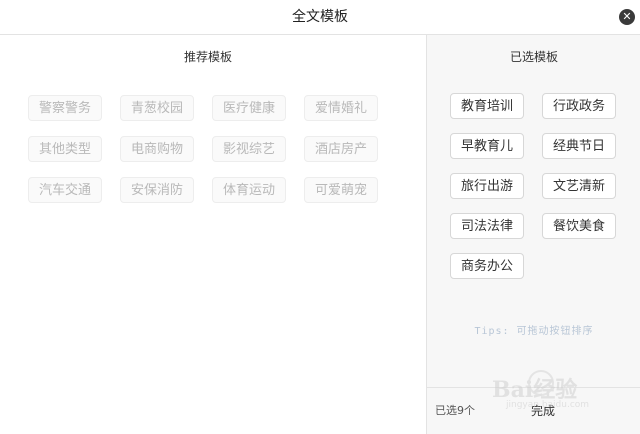 This screenshot has height=434, width=640. What do you see at coordinates (487, 226) in the screenshot?
I see `selected-tag: 司法法律` at bounding box center [487, 226].